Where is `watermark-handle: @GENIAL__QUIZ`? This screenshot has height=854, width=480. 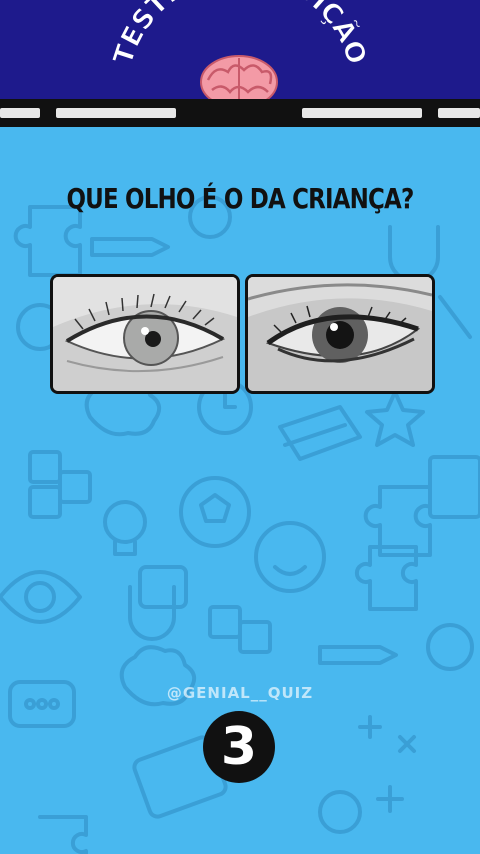
watermark-handle: @GENIAL__QUIZ is located at coordinates (240, 693).